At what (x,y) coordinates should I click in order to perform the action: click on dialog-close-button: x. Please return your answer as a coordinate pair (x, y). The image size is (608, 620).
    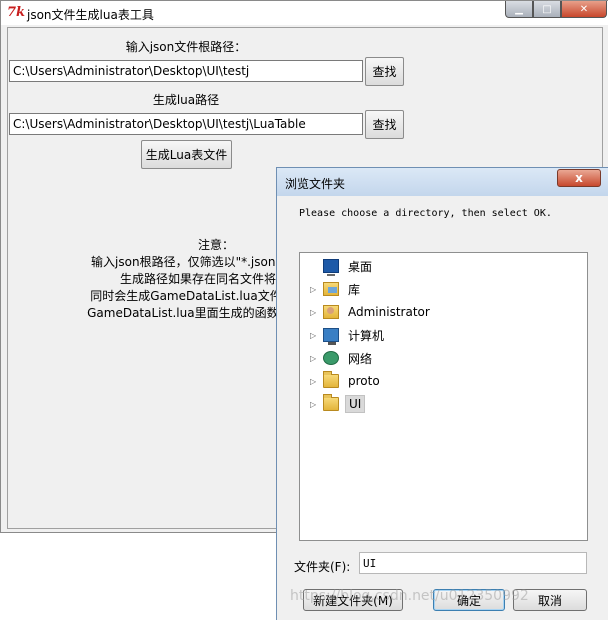
    Looking at the image, I should click on (579, 178).